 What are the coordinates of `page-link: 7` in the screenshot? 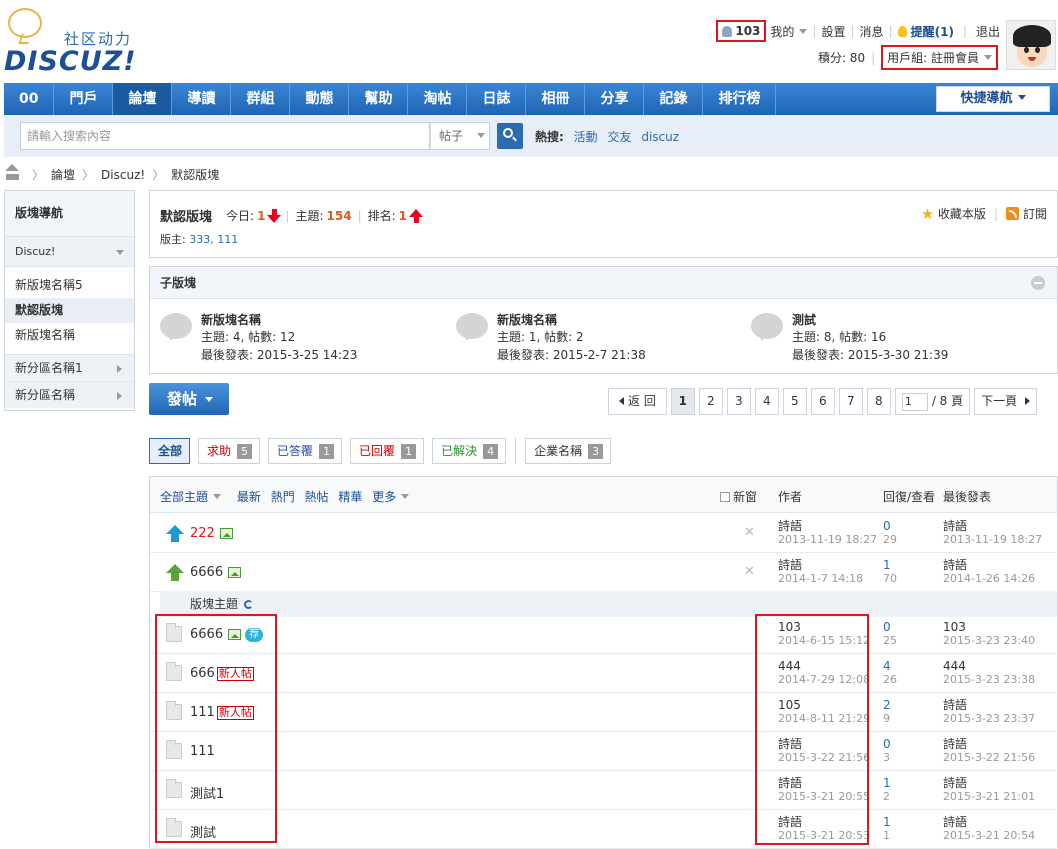 It's located at (850, 401).